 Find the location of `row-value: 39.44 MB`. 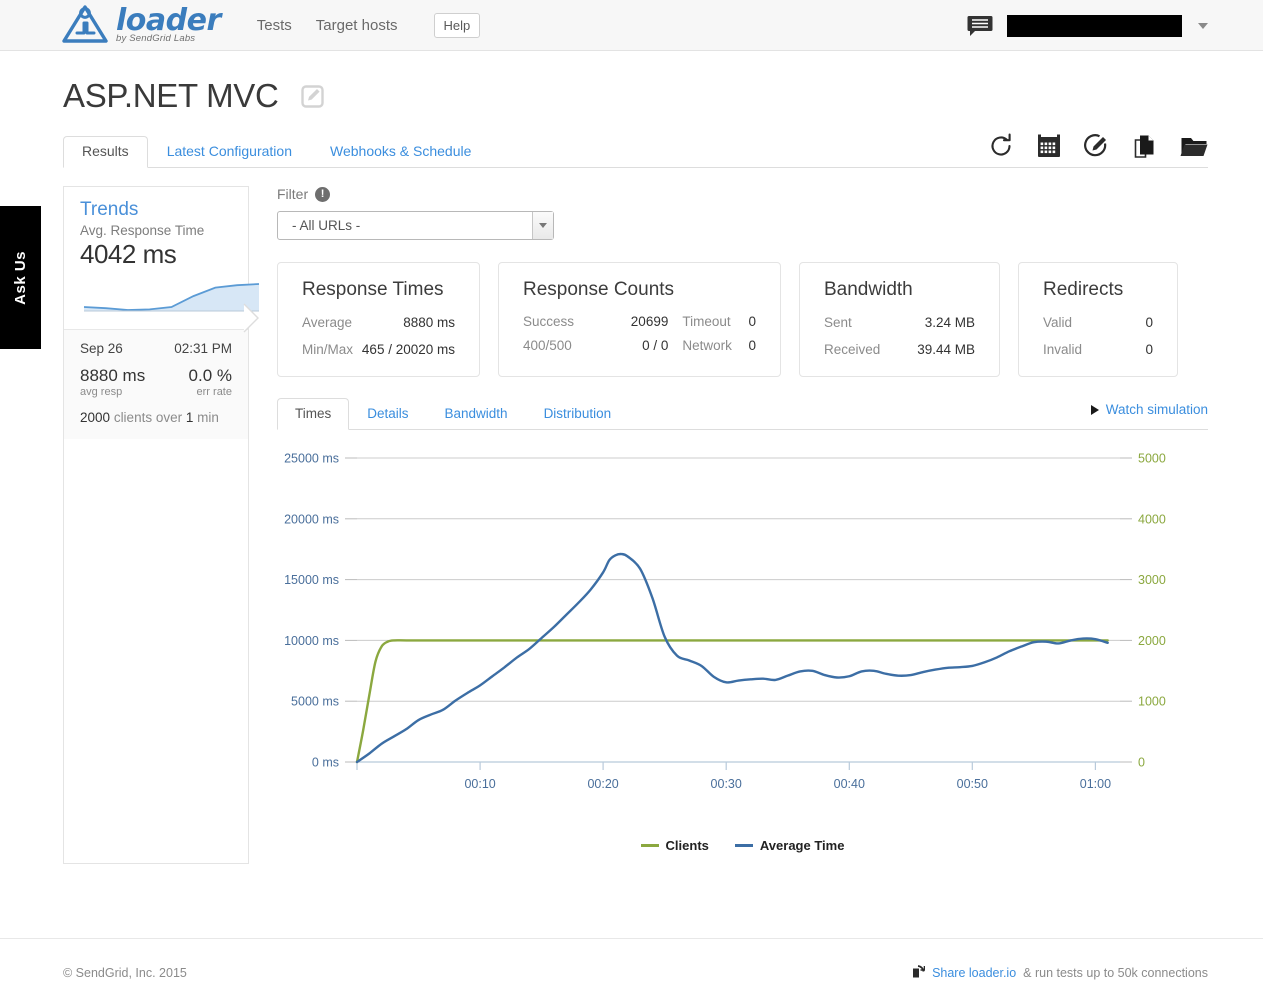

row-value: 39.44 MB is located at coordinates (946, 349).